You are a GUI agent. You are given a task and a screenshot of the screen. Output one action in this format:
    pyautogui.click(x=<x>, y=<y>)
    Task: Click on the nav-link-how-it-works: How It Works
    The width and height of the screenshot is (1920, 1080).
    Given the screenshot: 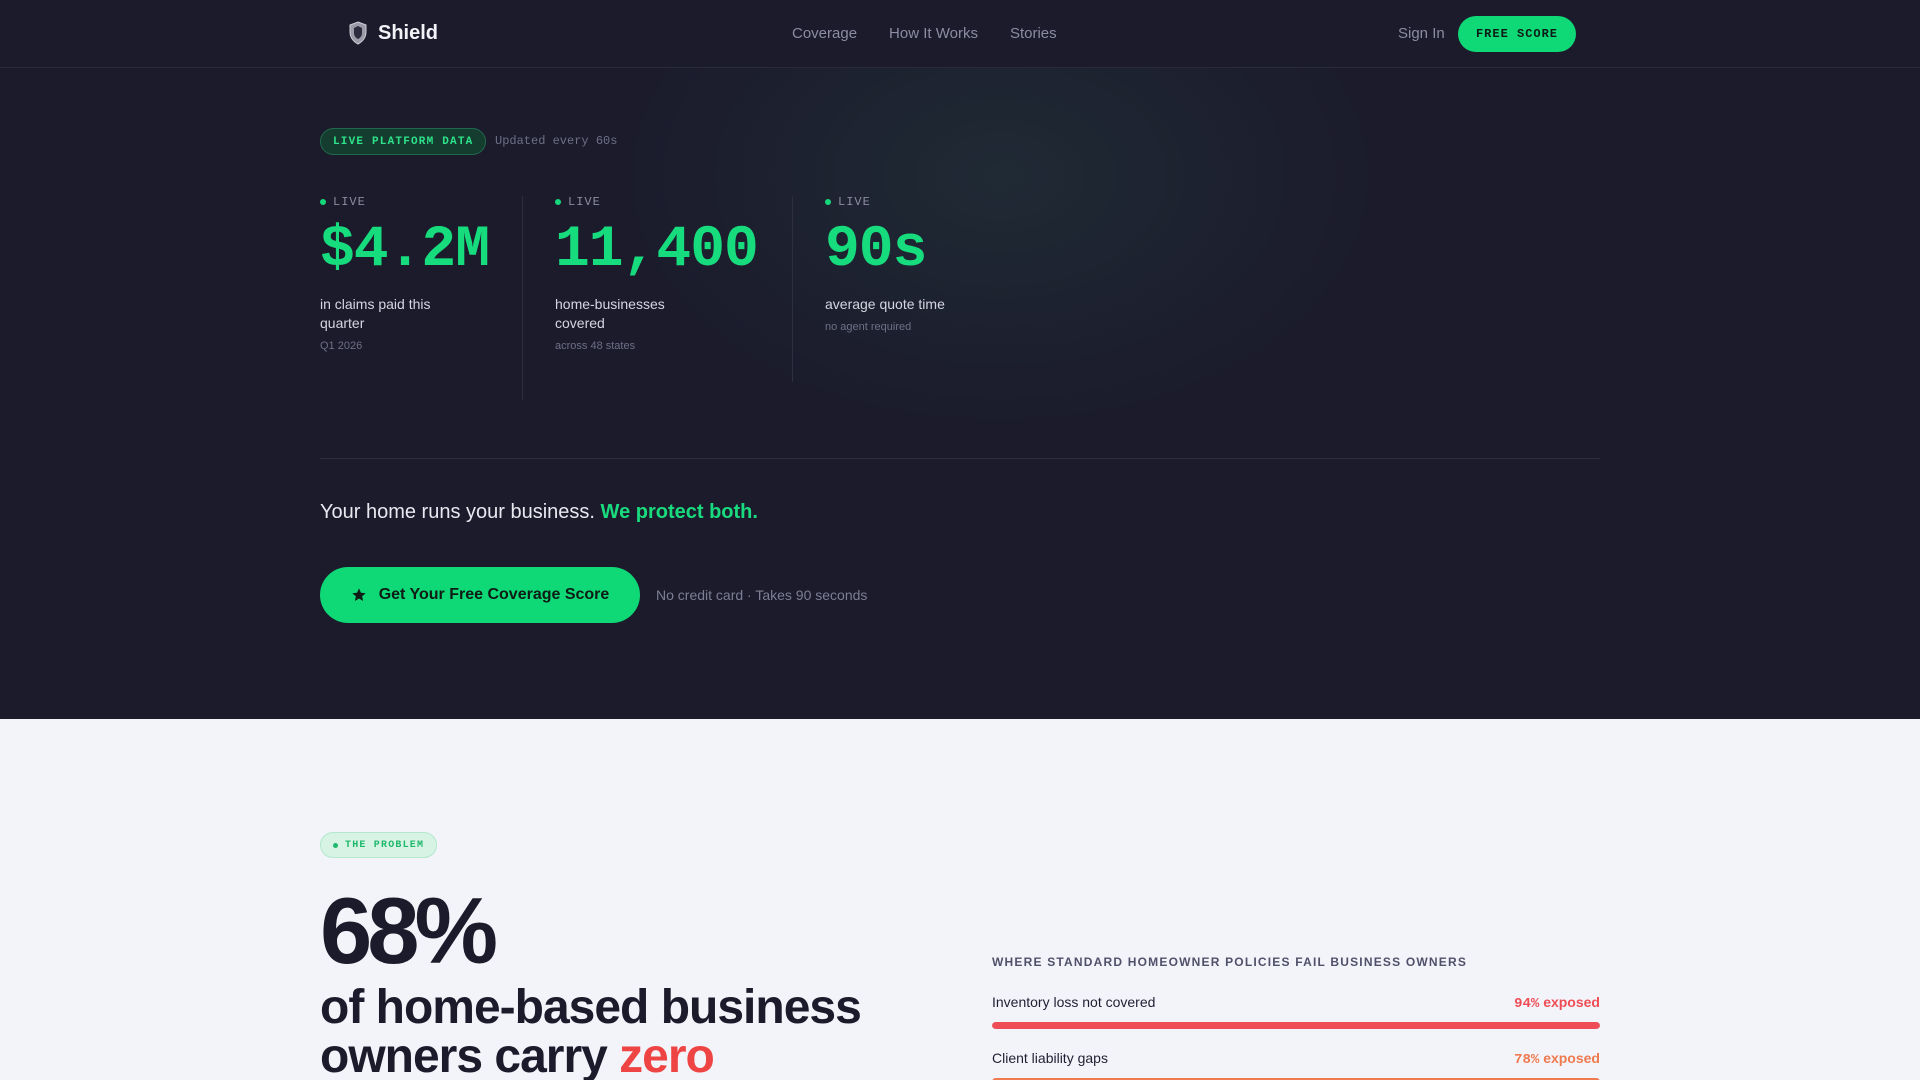 What is the action you would take?
    pyautogui.click(x=933, y=33)
    